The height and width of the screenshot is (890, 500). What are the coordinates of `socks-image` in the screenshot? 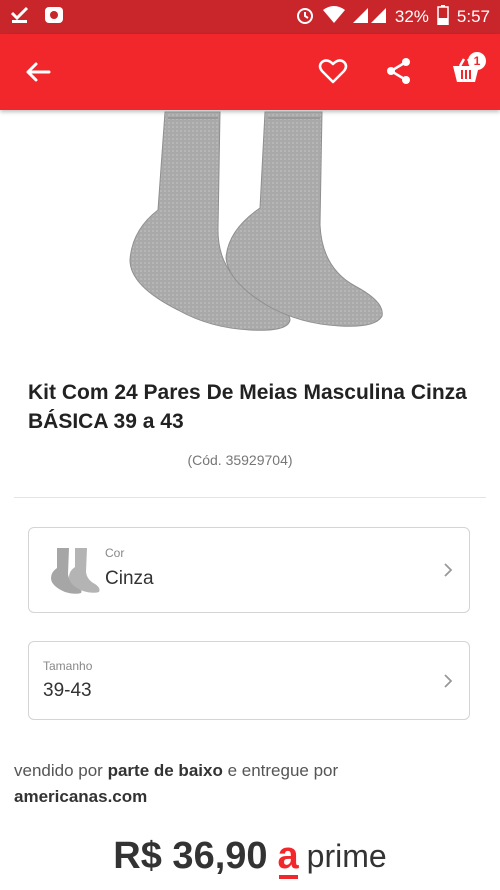 It's located at (256, 221).